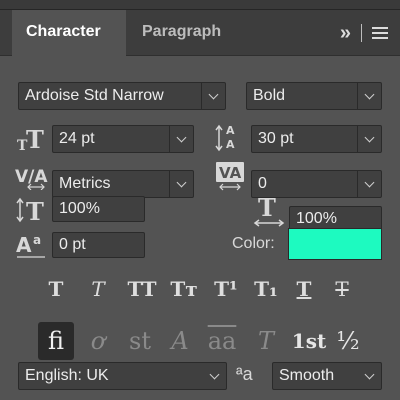 The width and height of the screenshot is (400, 400). What do you see at coordinates (94, 95) in the screenshot?
I see `font-family-value: Ardoise Std Narrow` at bounding box center [94, 95].